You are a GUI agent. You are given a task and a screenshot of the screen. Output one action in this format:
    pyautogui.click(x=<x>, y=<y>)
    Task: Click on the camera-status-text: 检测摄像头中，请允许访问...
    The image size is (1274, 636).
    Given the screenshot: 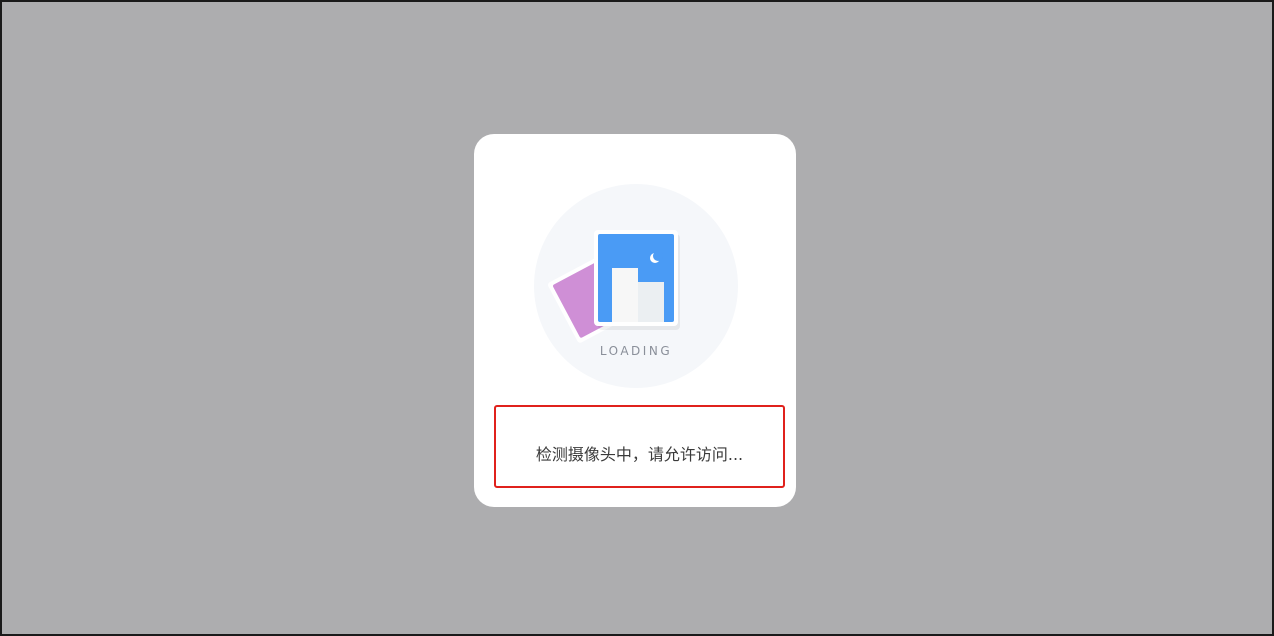 What is the action you would take?
    pyautogui.click(x=639, y=454)
    